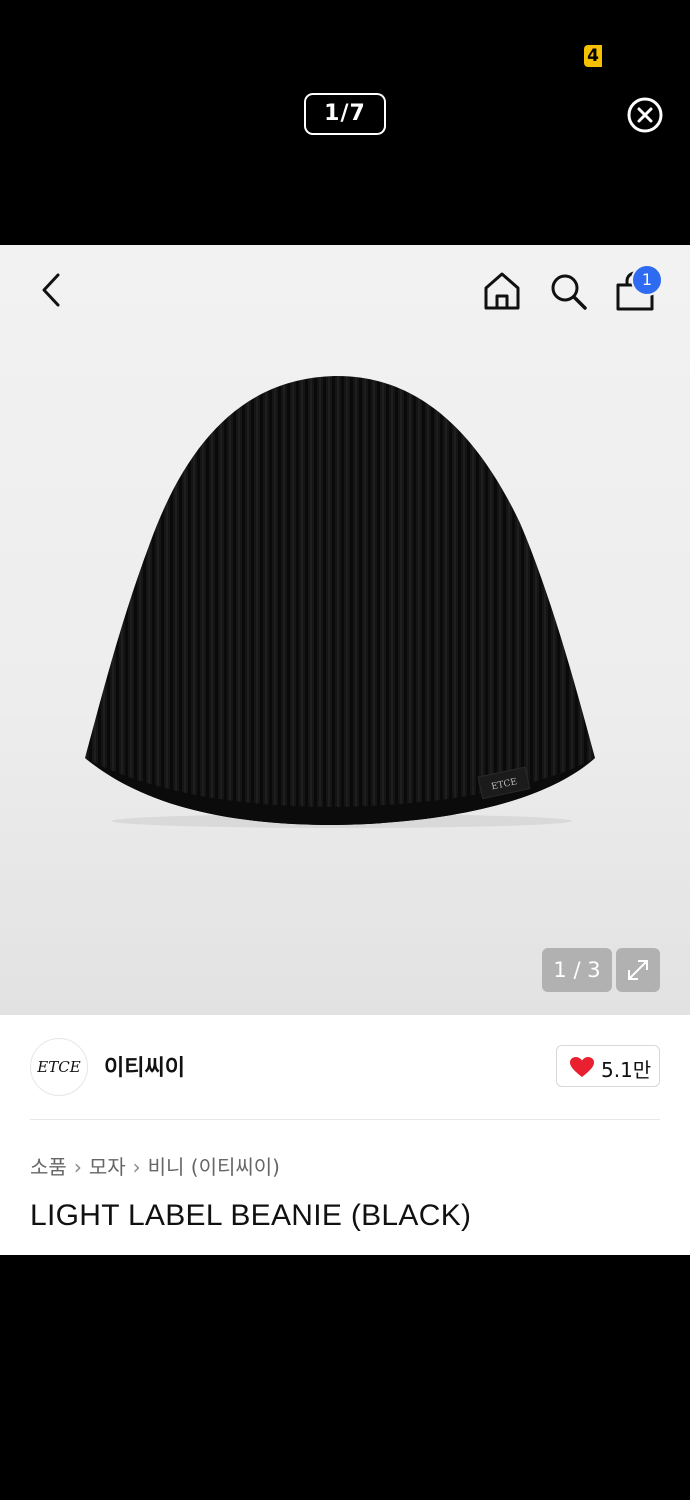  I want to click on like-count: 5.1만, so click(626, 1070).